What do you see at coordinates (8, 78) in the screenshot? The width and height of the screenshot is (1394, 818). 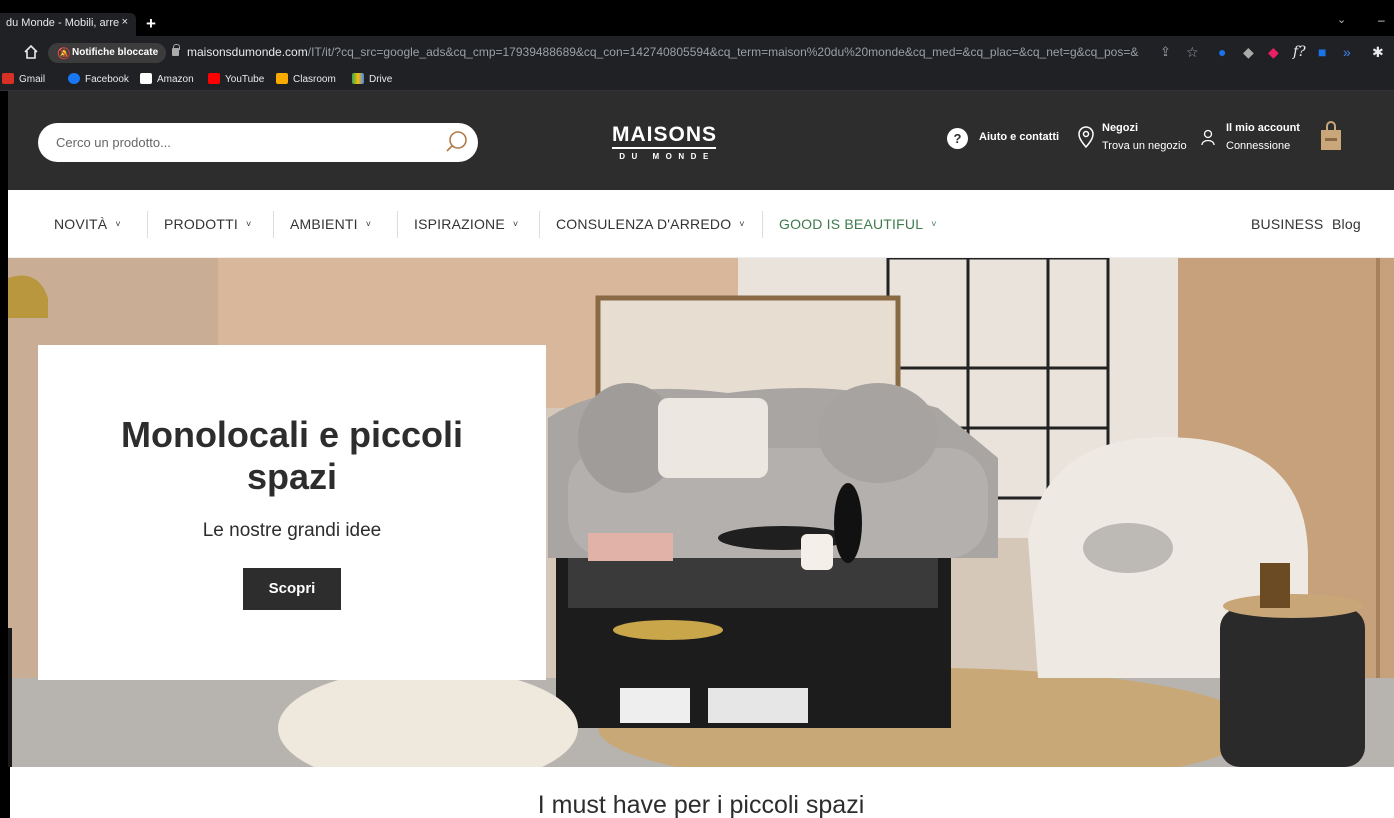 I see `gmail-icon` at bounding box center [8, 78].